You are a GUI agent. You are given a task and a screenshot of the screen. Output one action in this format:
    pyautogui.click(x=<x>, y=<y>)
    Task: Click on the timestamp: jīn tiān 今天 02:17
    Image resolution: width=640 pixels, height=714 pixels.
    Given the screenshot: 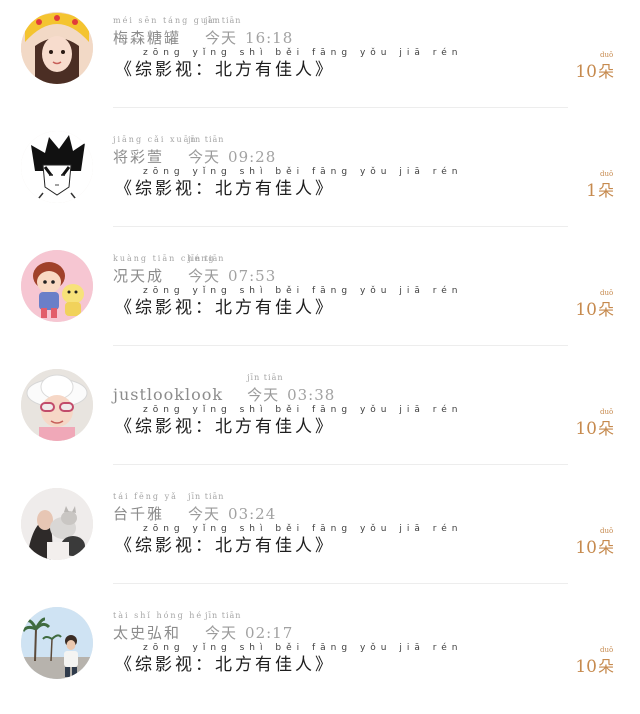 What is the action you would take?
    pyautogui.click(x=249, y=626)
    